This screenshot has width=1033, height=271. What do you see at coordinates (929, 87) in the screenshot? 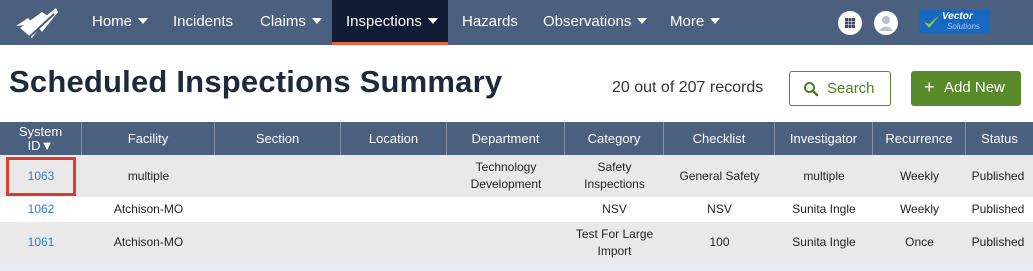
I see `plus-icon: +` at bounding box center [929, 87].